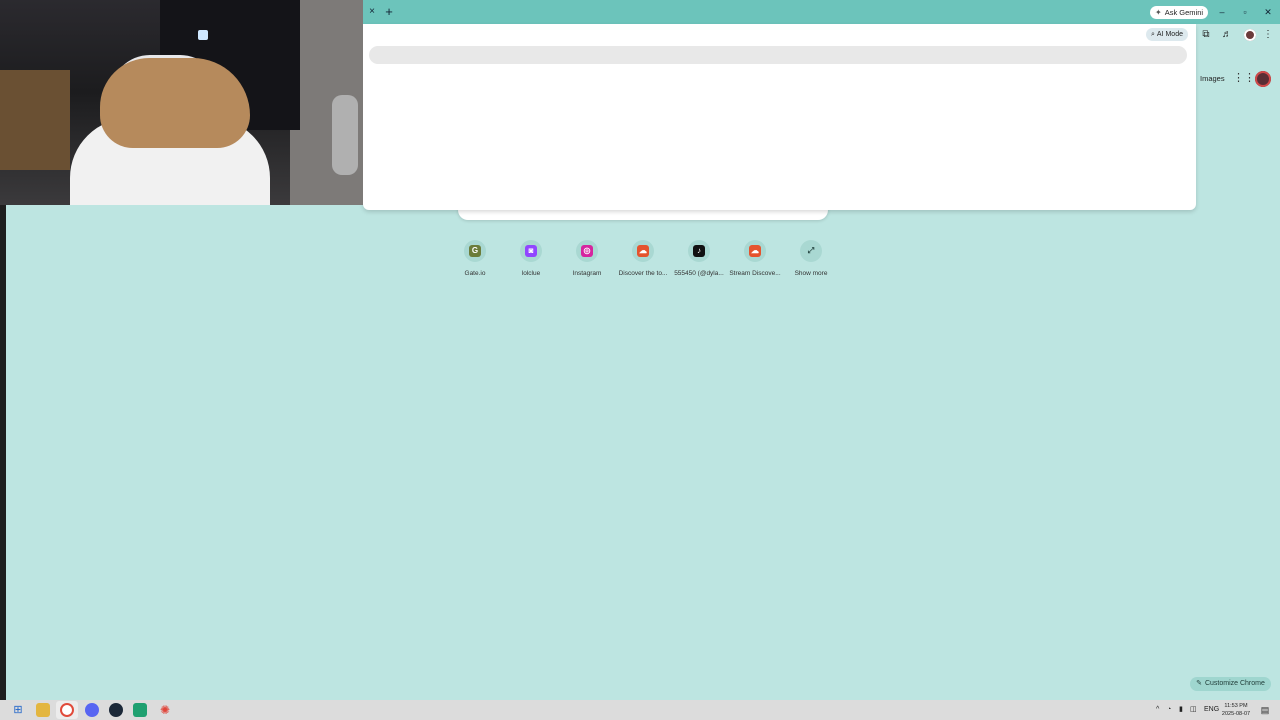 The image size is (1280, 720). I want to click on google-apps-icon: ⋮⋮, so click(1244, 78).